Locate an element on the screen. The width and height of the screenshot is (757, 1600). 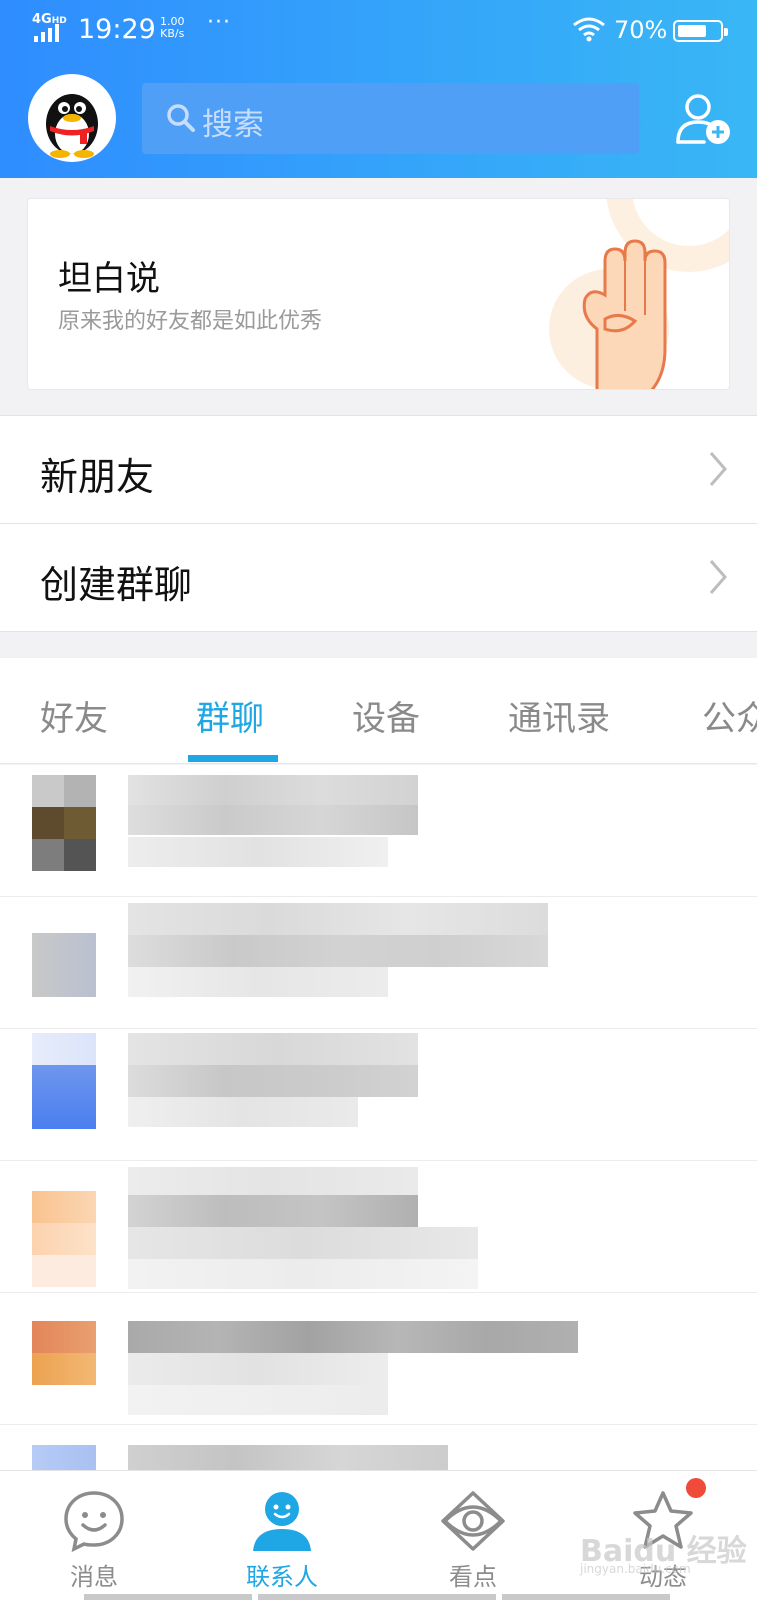
nav-discover-label: 看点 is located at coordinates (473, 1577).